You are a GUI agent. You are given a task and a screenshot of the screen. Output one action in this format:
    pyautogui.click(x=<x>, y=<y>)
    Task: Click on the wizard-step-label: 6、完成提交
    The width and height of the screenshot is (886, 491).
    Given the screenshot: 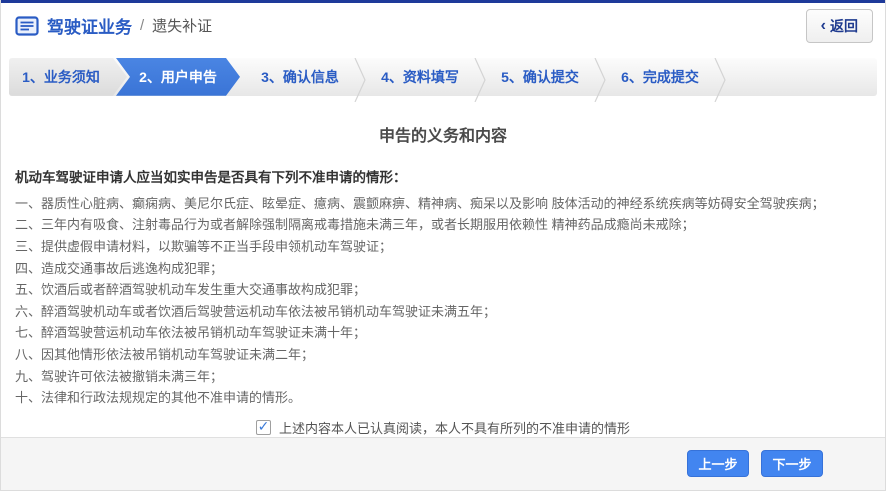 What is the action you would take?
    pyautogui.click(x=660, y=76)
    